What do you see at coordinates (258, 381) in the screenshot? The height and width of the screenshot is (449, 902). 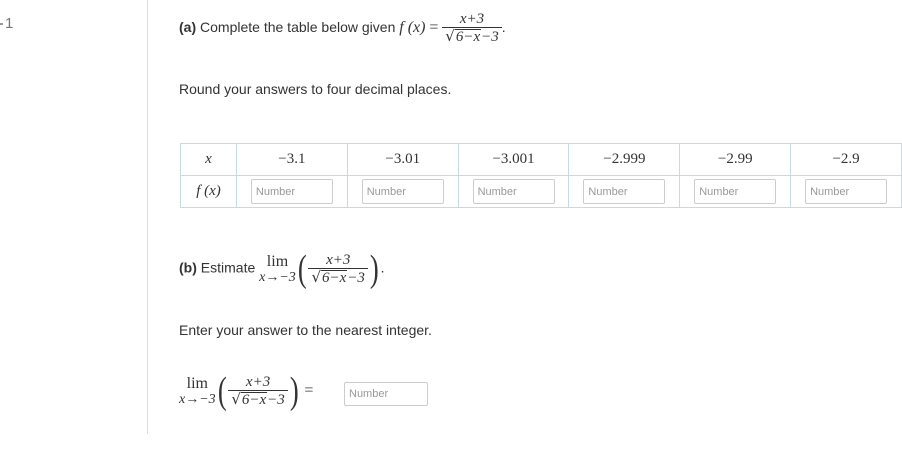 I see `answer-numerator: x+3` at bounding box center [258, 381].